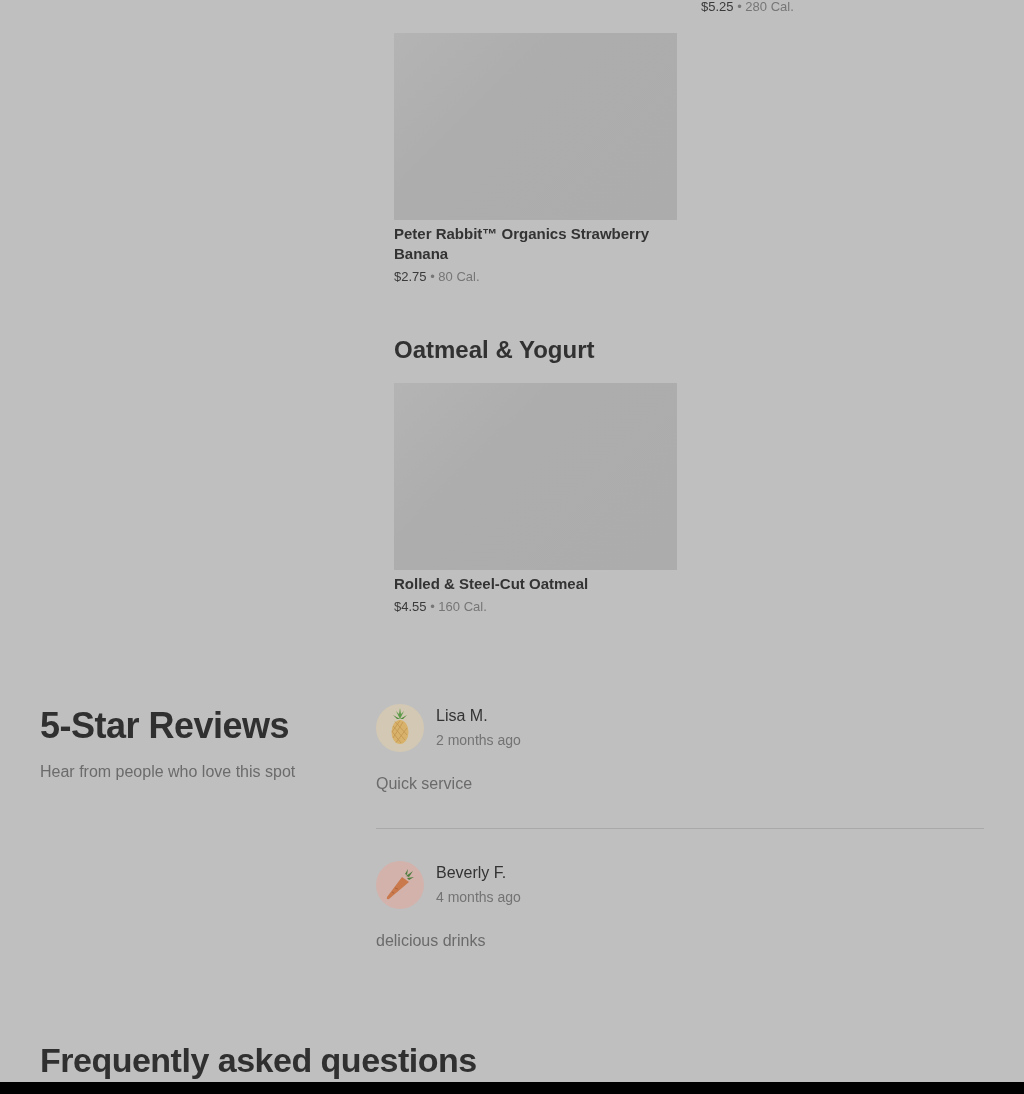 The image size is (1024, 1094). Describe the element at coordinates (410, 606) in the screenshot. I see `price-text: $4.55` at that location.